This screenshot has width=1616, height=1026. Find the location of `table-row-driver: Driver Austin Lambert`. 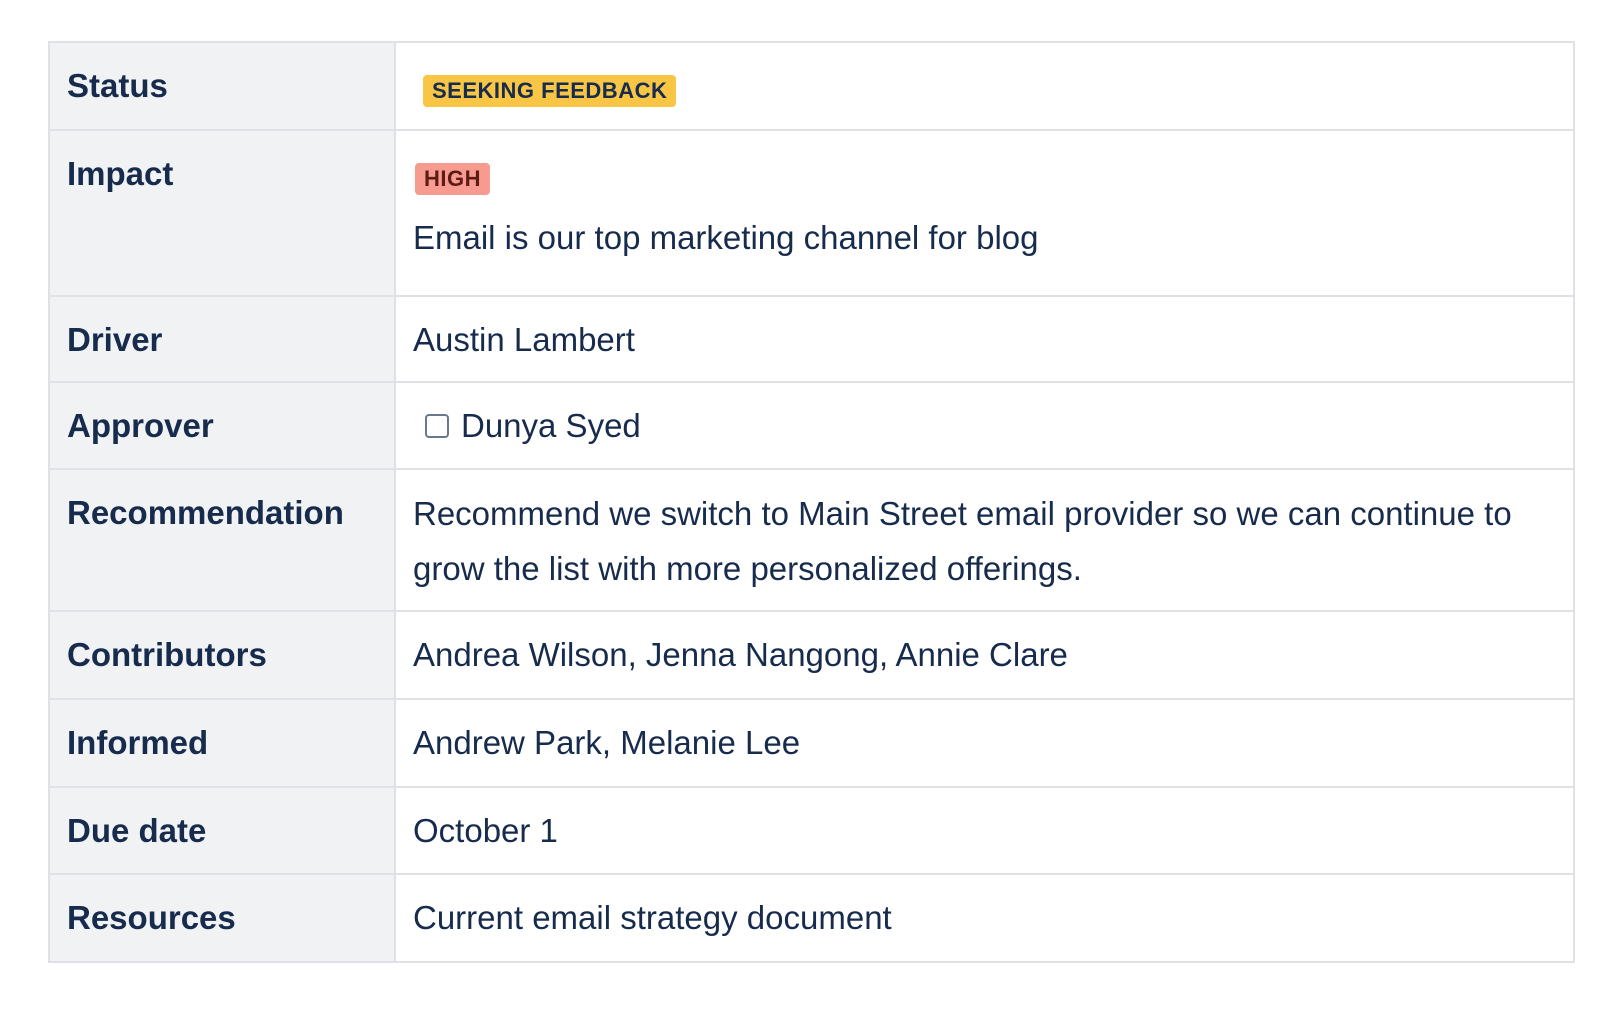

table-row-driver: Driver Austin Lambert is located at coordinates (811, 339).